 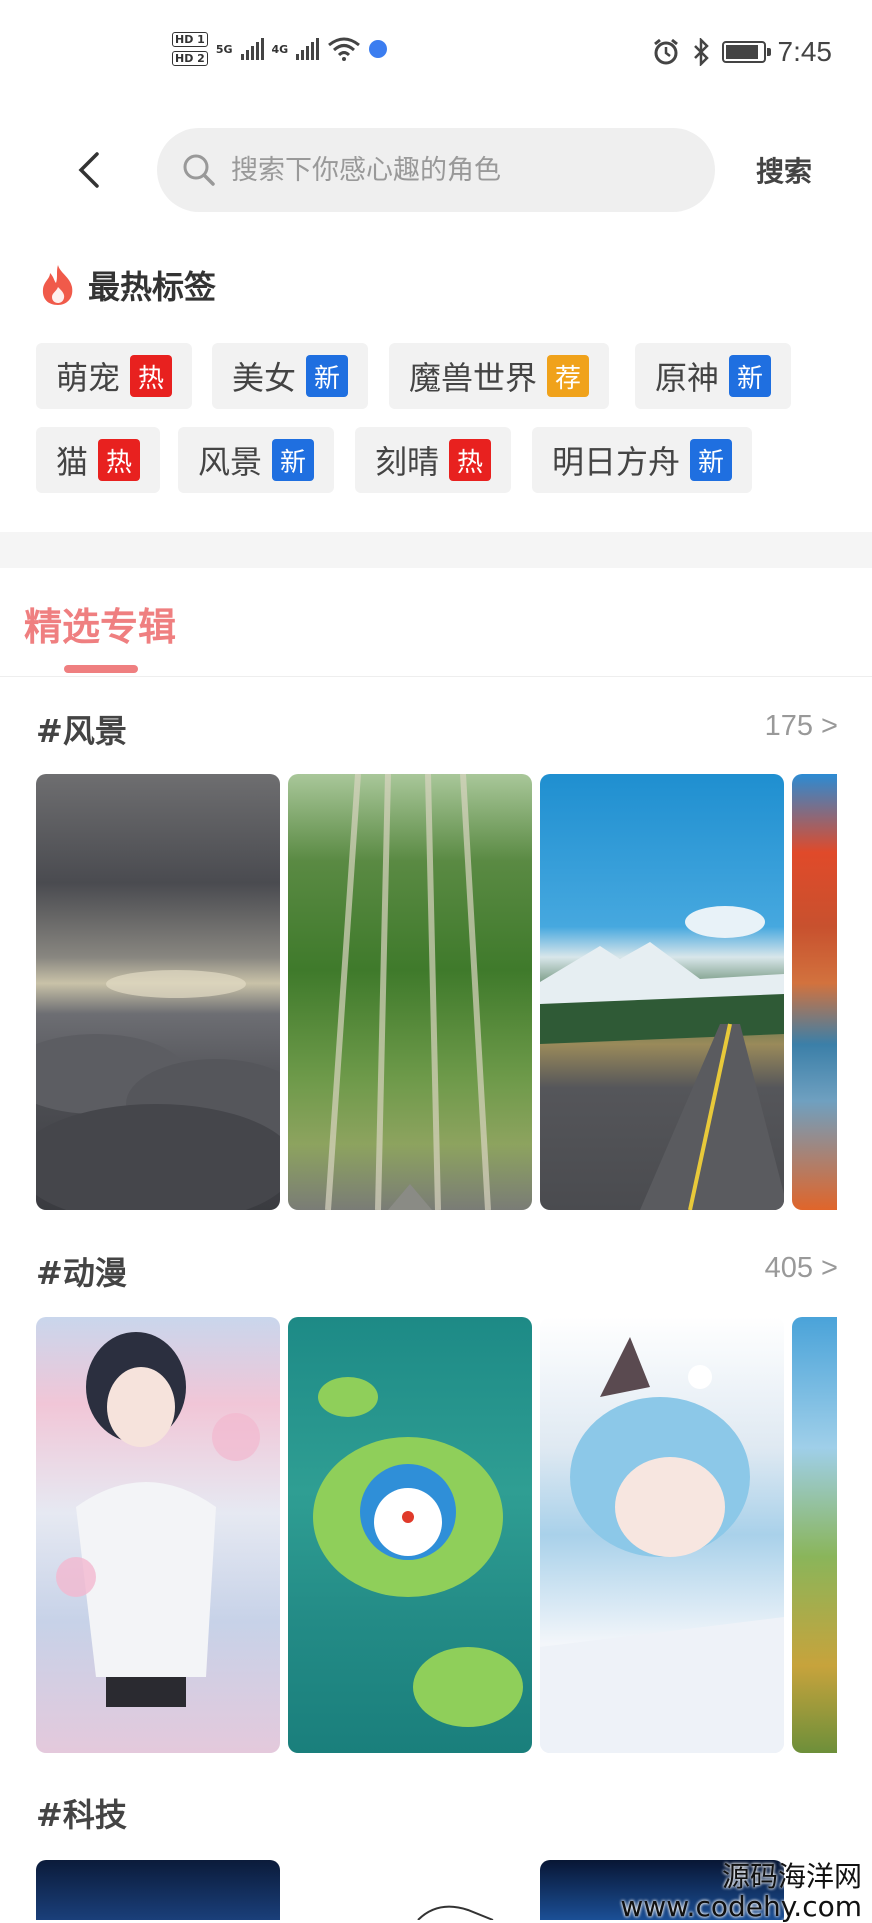 I want to click on wallpaper-thumbnail-clouds, so click(x=158, y=992).